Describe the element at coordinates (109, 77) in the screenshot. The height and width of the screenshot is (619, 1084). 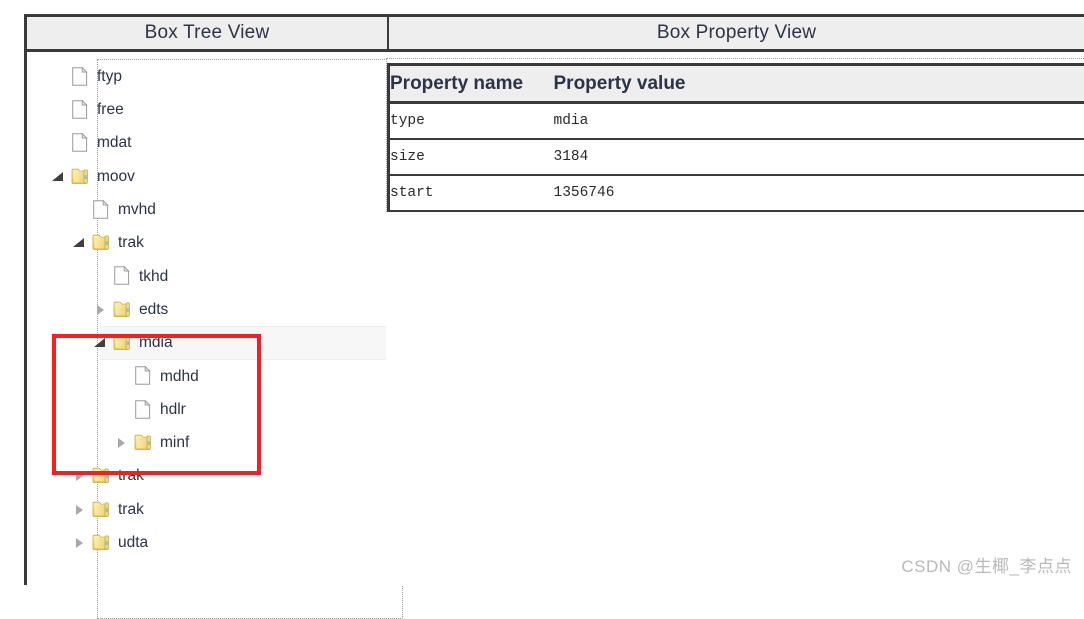
I see `tree-node-label: ftyp` at that location.